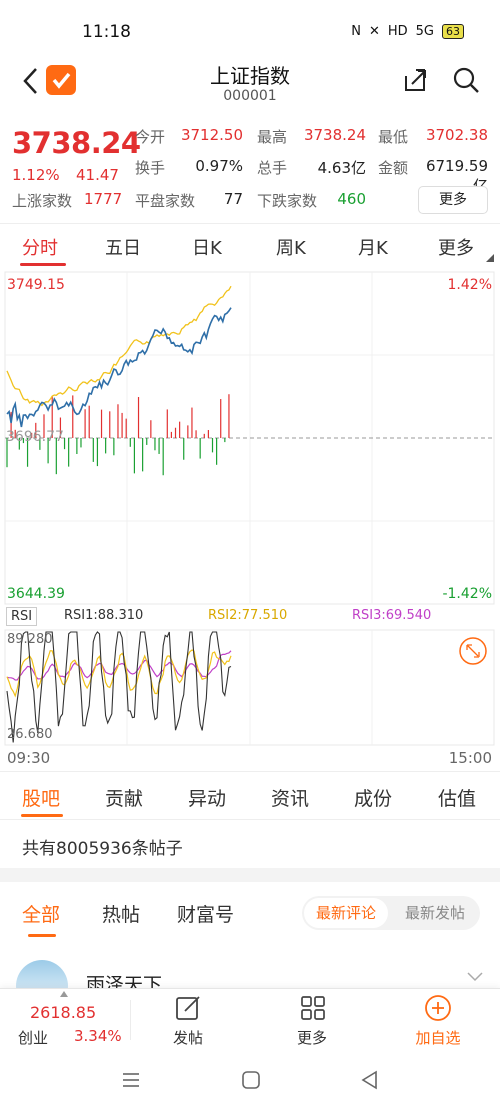 The width and height of the screenshot is (500, 1111). What do you see at coordinates (470, 758) in the screenshot?
I see `time-end-label: 15:00` at bounding box center [470, 758].